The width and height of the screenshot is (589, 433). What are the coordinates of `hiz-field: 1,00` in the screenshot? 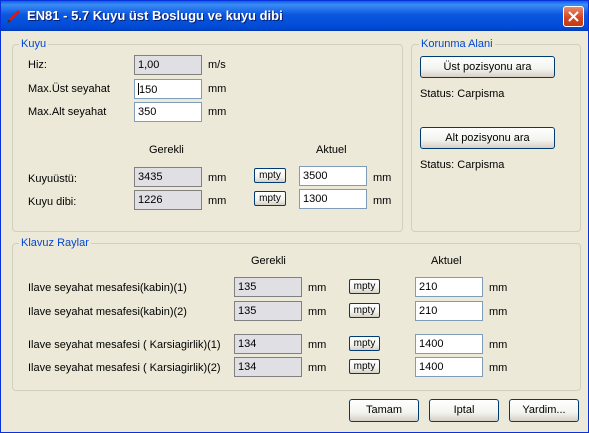 It's located at (168, 65).